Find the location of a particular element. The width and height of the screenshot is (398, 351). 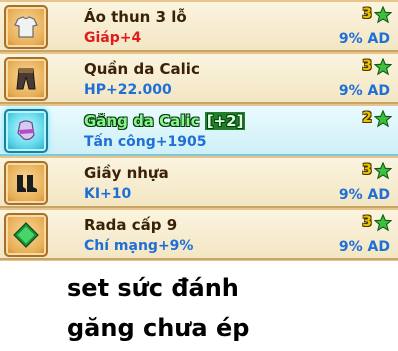

pants-icon is located at coordinates (26, 79).